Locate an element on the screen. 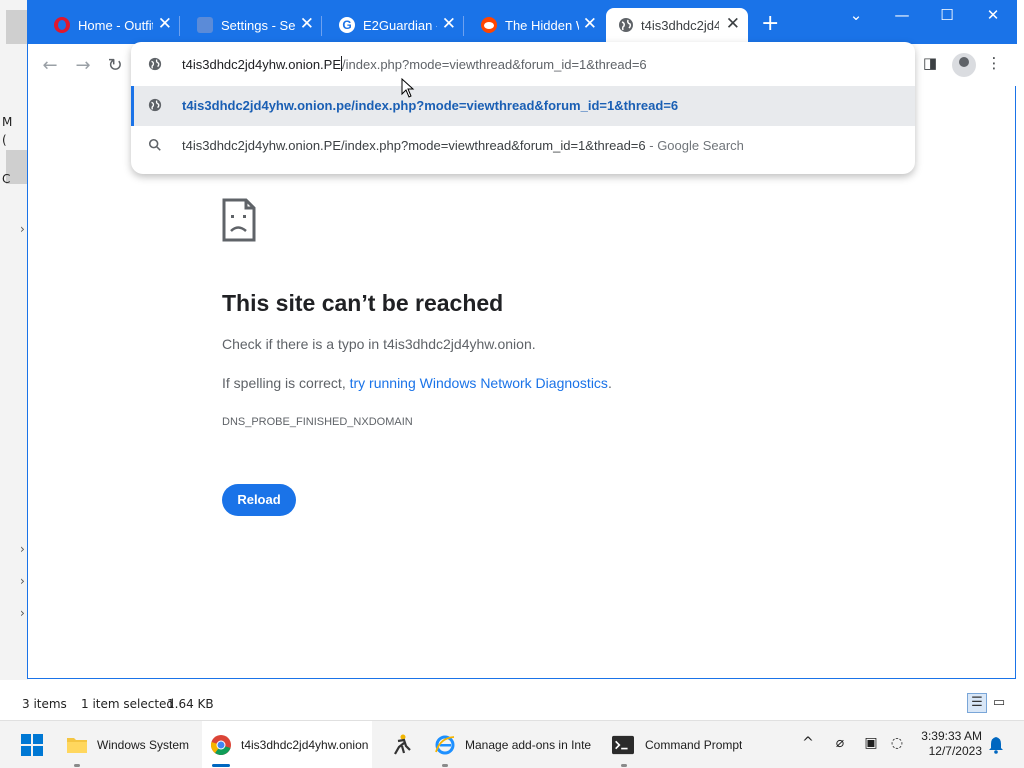 The height and width of the screenshot is (768, 1024). tab-onion-active: t4is3dhdc2jd4 ✕ is located at coordinates (677, 26).